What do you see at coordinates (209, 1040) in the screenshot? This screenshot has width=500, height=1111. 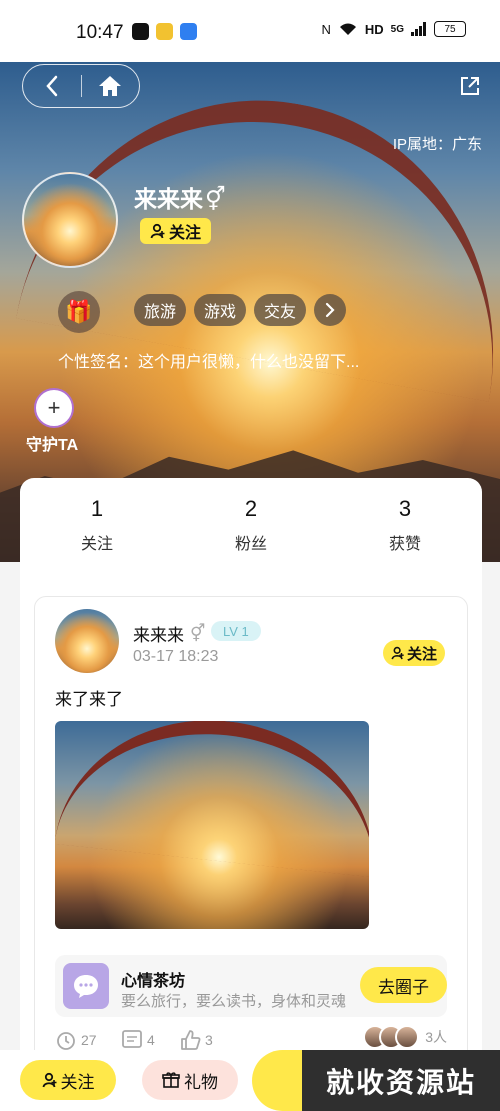 I see `likes-count: 3` at bounding box center [209, 1040].